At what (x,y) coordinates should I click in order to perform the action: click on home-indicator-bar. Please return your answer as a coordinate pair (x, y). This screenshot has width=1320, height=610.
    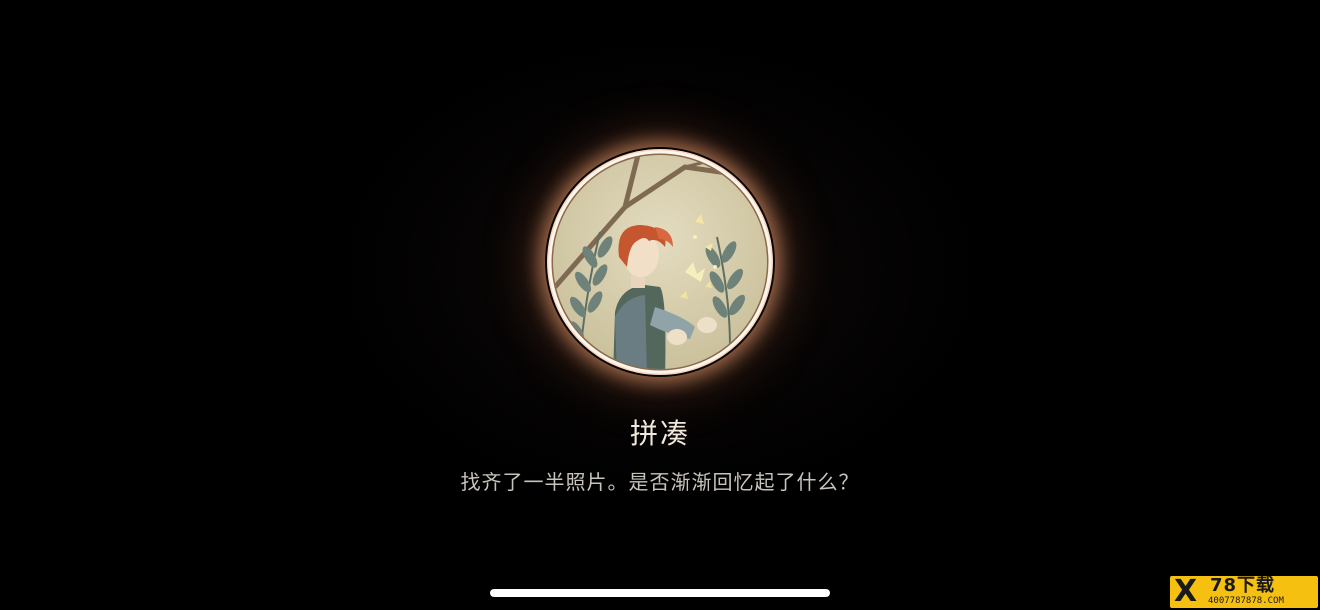
    Looking at the image, I should click on (660, 593).